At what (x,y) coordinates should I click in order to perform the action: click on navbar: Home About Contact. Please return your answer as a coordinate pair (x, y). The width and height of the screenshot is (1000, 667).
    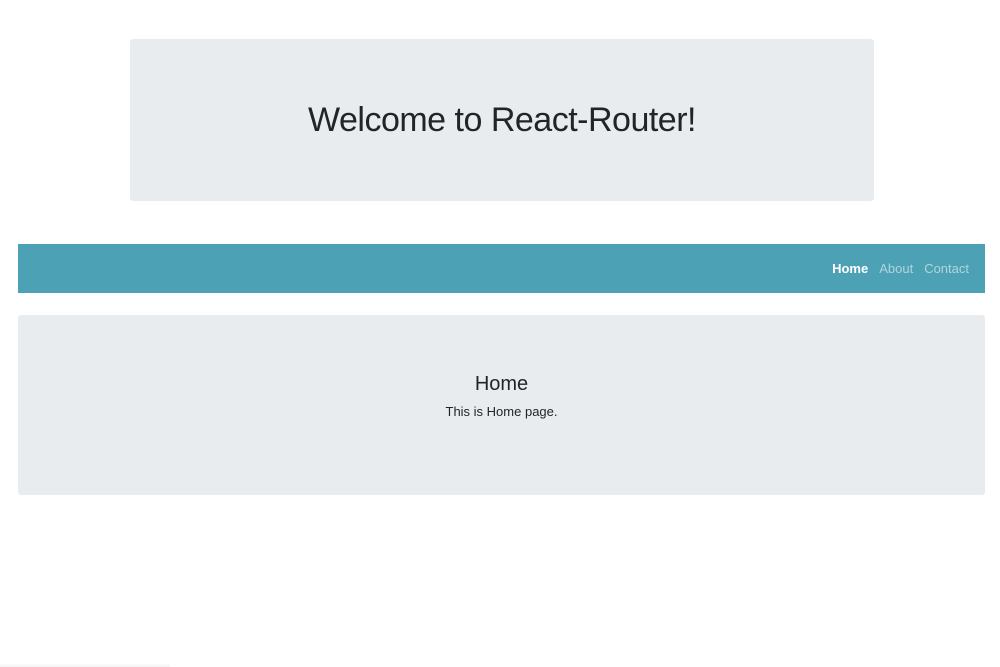
    Looking at the image, I should click on (501, 268).